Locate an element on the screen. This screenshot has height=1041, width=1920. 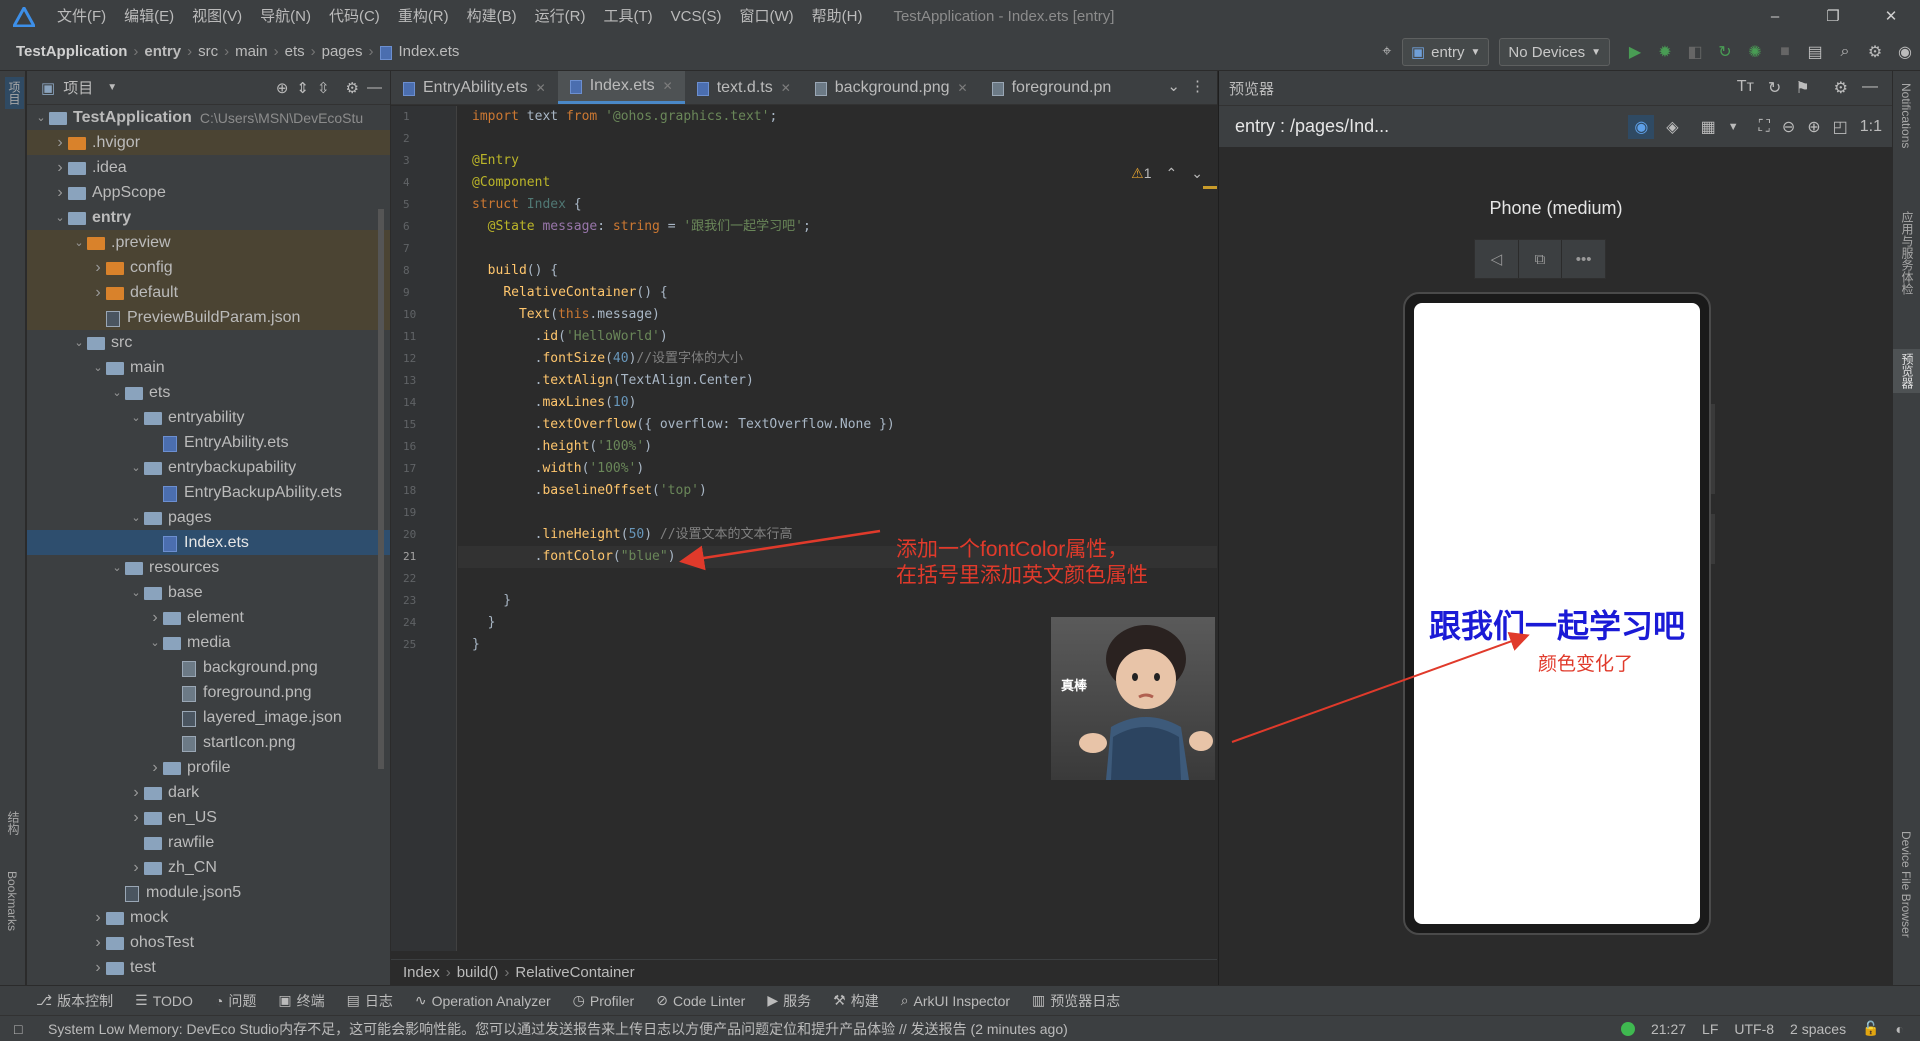
fullscreen-icon: ⛶ is located at coordinates (1764, 127).